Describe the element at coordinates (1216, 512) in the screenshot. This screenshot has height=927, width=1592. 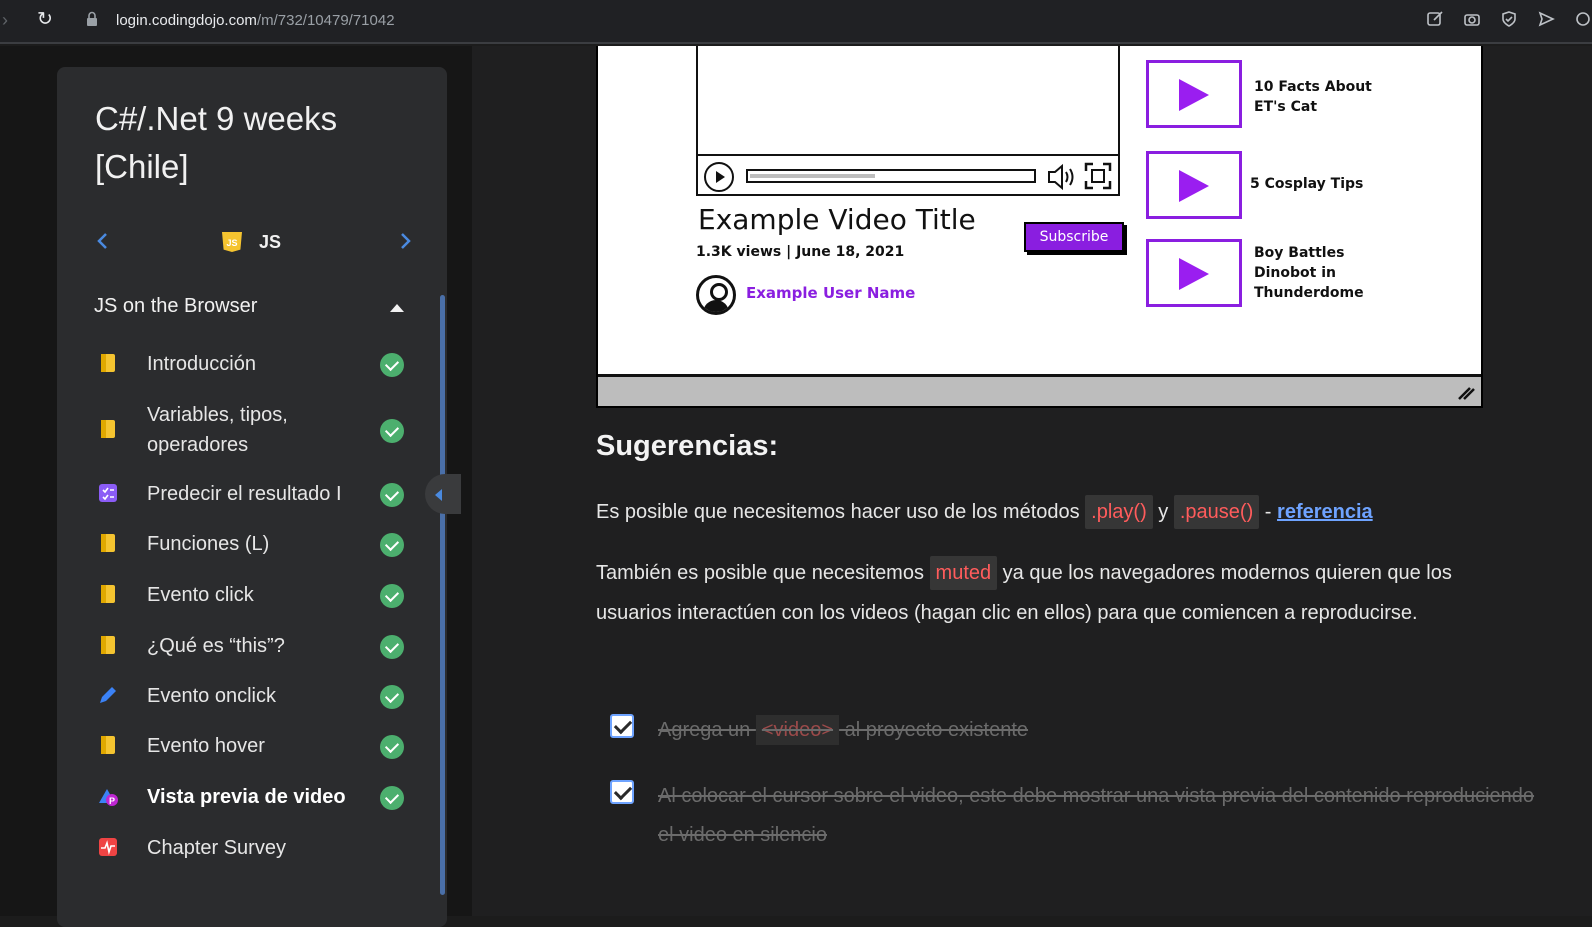
I see `inline-code: .pause()` at that location.